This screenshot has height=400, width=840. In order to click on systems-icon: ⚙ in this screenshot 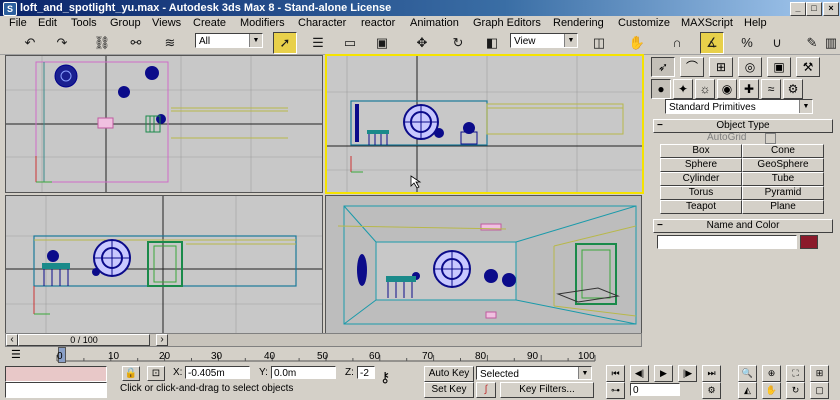, I will do `click(793, 89)`.